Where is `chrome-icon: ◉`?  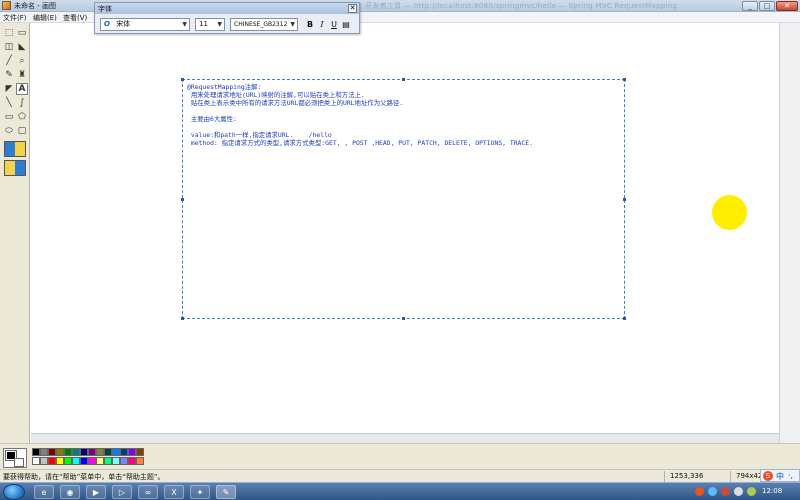
chrome-icon: ◉ is located at coordinates (70, 492).